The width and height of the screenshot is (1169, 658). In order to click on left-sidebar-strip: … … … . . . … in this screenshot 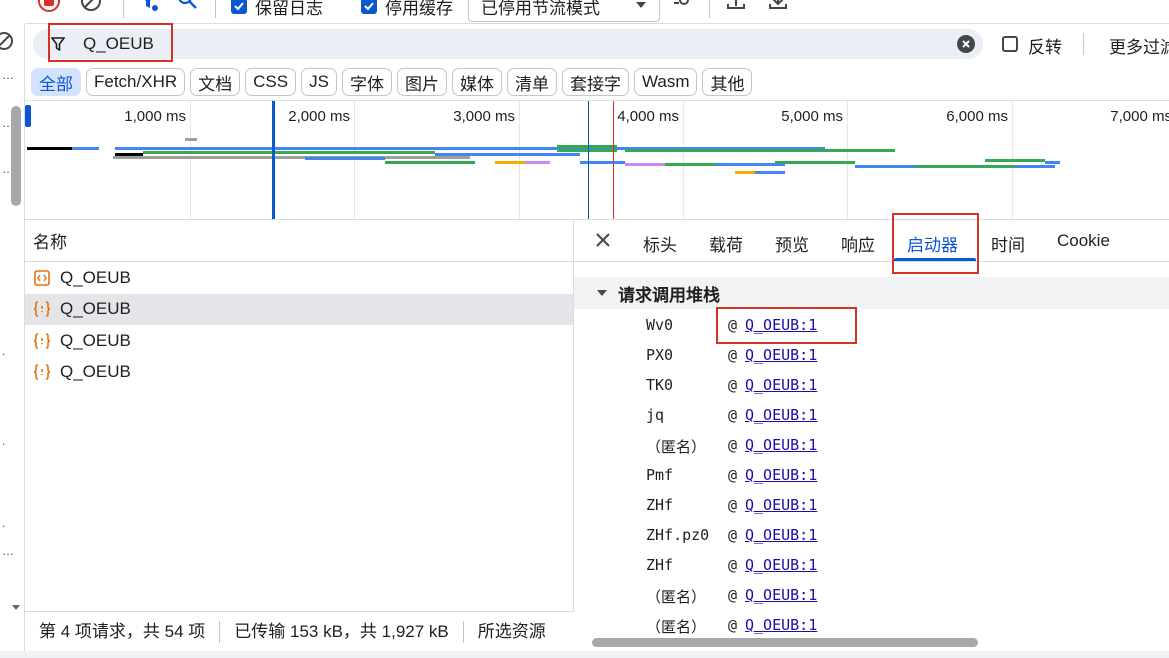, I will do `click(12, 341)`.